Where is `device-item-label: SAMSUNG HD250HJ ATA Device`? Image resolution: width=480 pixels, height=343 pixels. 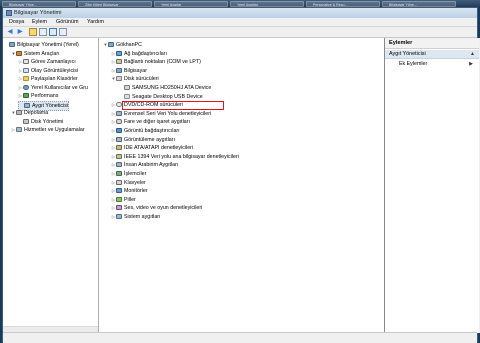
device-item-label: SAMSUNG HD250HJ ATA Device is located at coordinates (172, 88).